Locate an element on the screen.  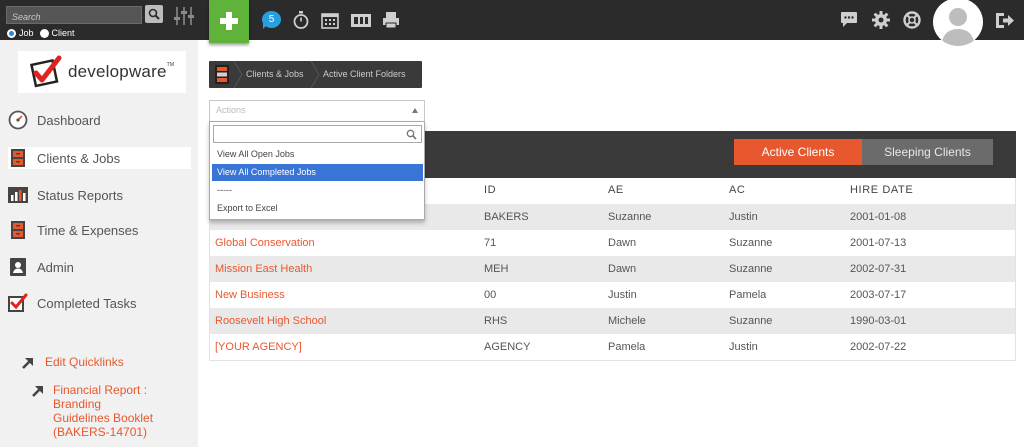
client-id: RHS is located at coordinates (496, 321).